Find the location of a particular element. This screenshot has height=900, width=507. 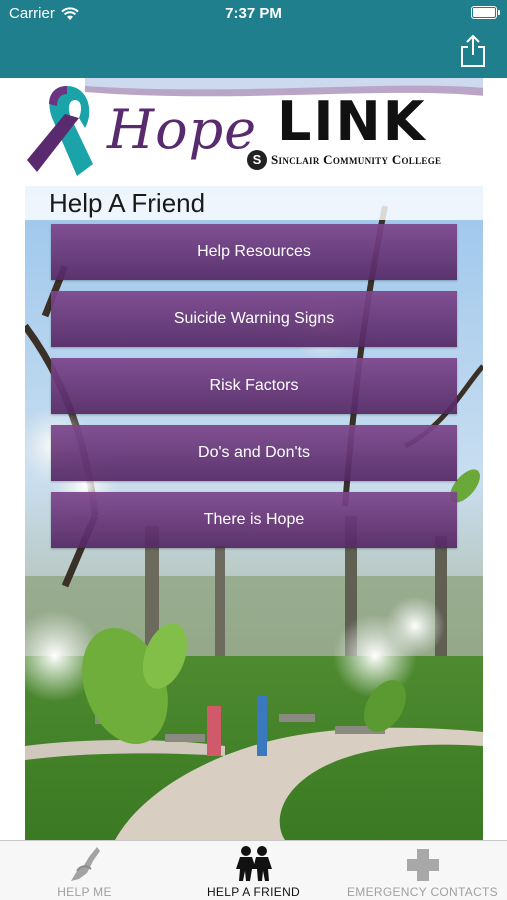

battery-icon is located at coordinates (485, 12).